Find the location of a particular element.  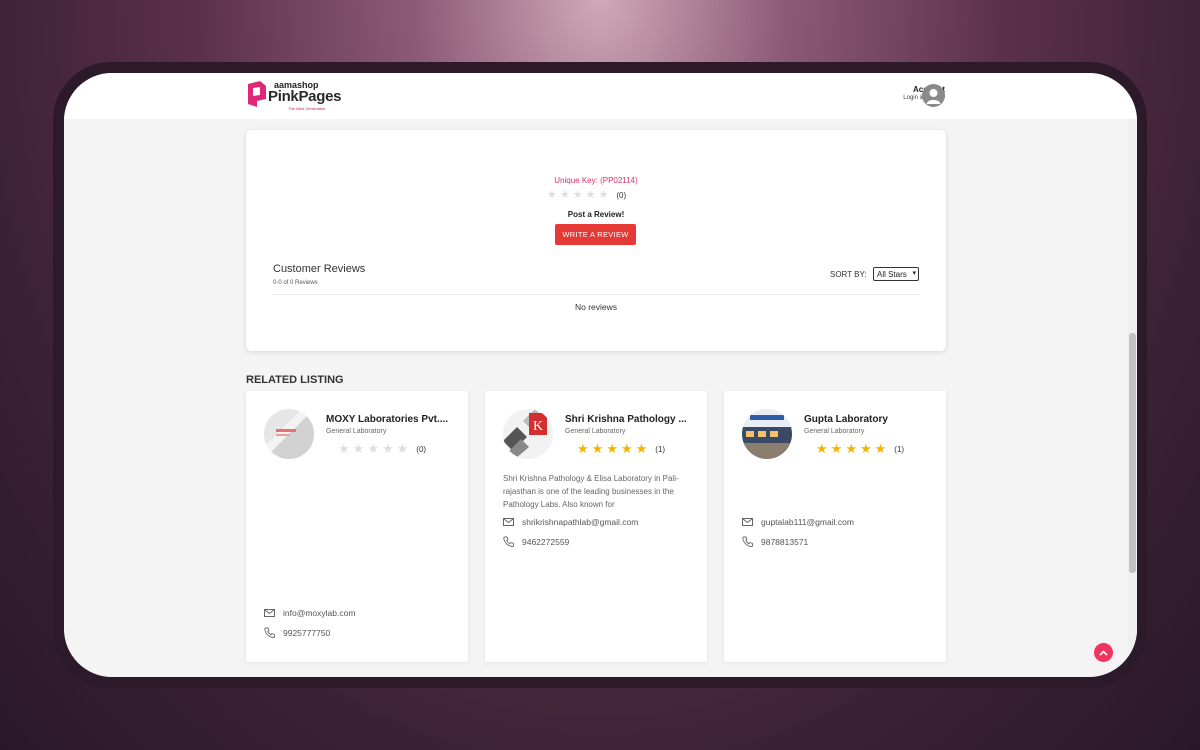

listing-email-text: guptalab111@gmail.com is located at coordinates (807, 522).